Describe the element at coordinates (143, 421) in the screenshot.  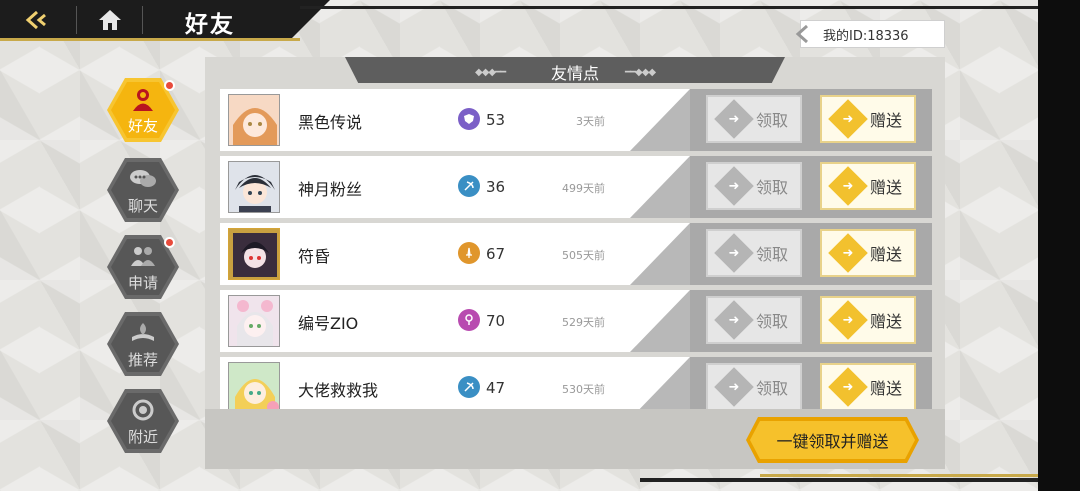
I see `nav-hex: 附近` at that location.